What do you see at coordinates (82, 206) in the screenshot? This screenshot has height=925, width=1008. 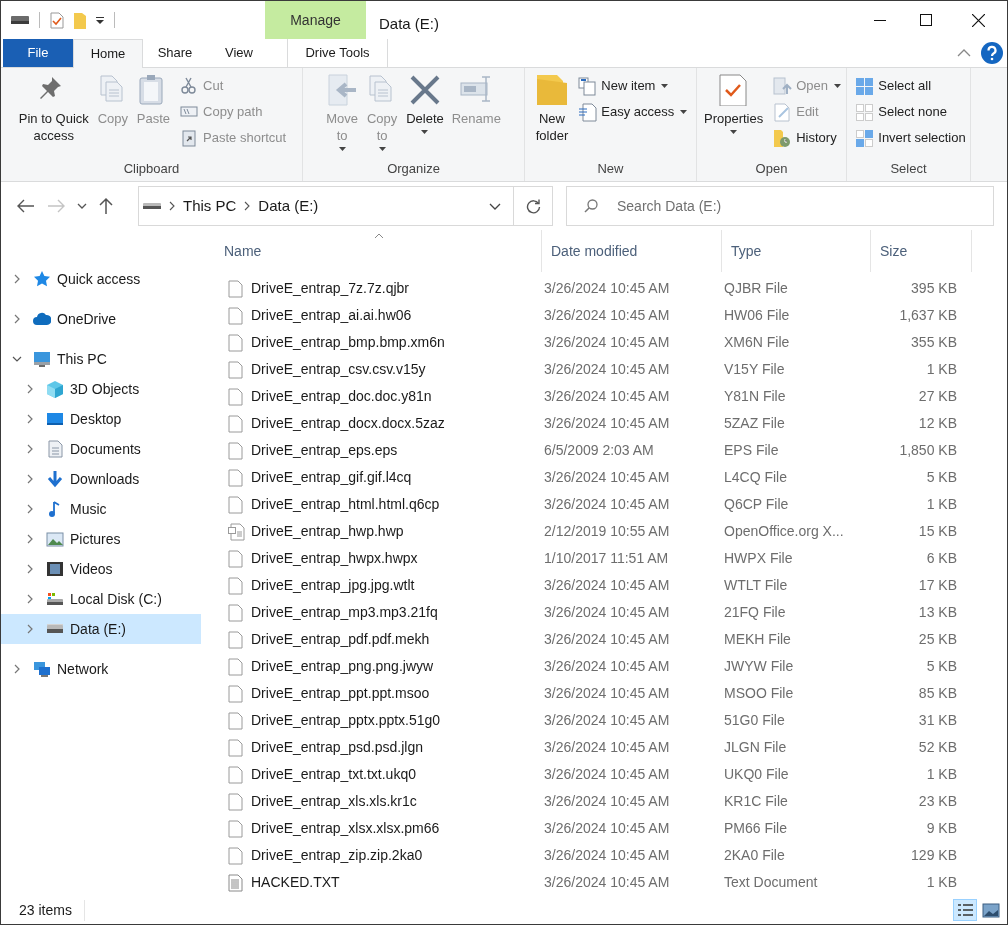 I see `recent-locations-icon` at bounding box center [82, 206].